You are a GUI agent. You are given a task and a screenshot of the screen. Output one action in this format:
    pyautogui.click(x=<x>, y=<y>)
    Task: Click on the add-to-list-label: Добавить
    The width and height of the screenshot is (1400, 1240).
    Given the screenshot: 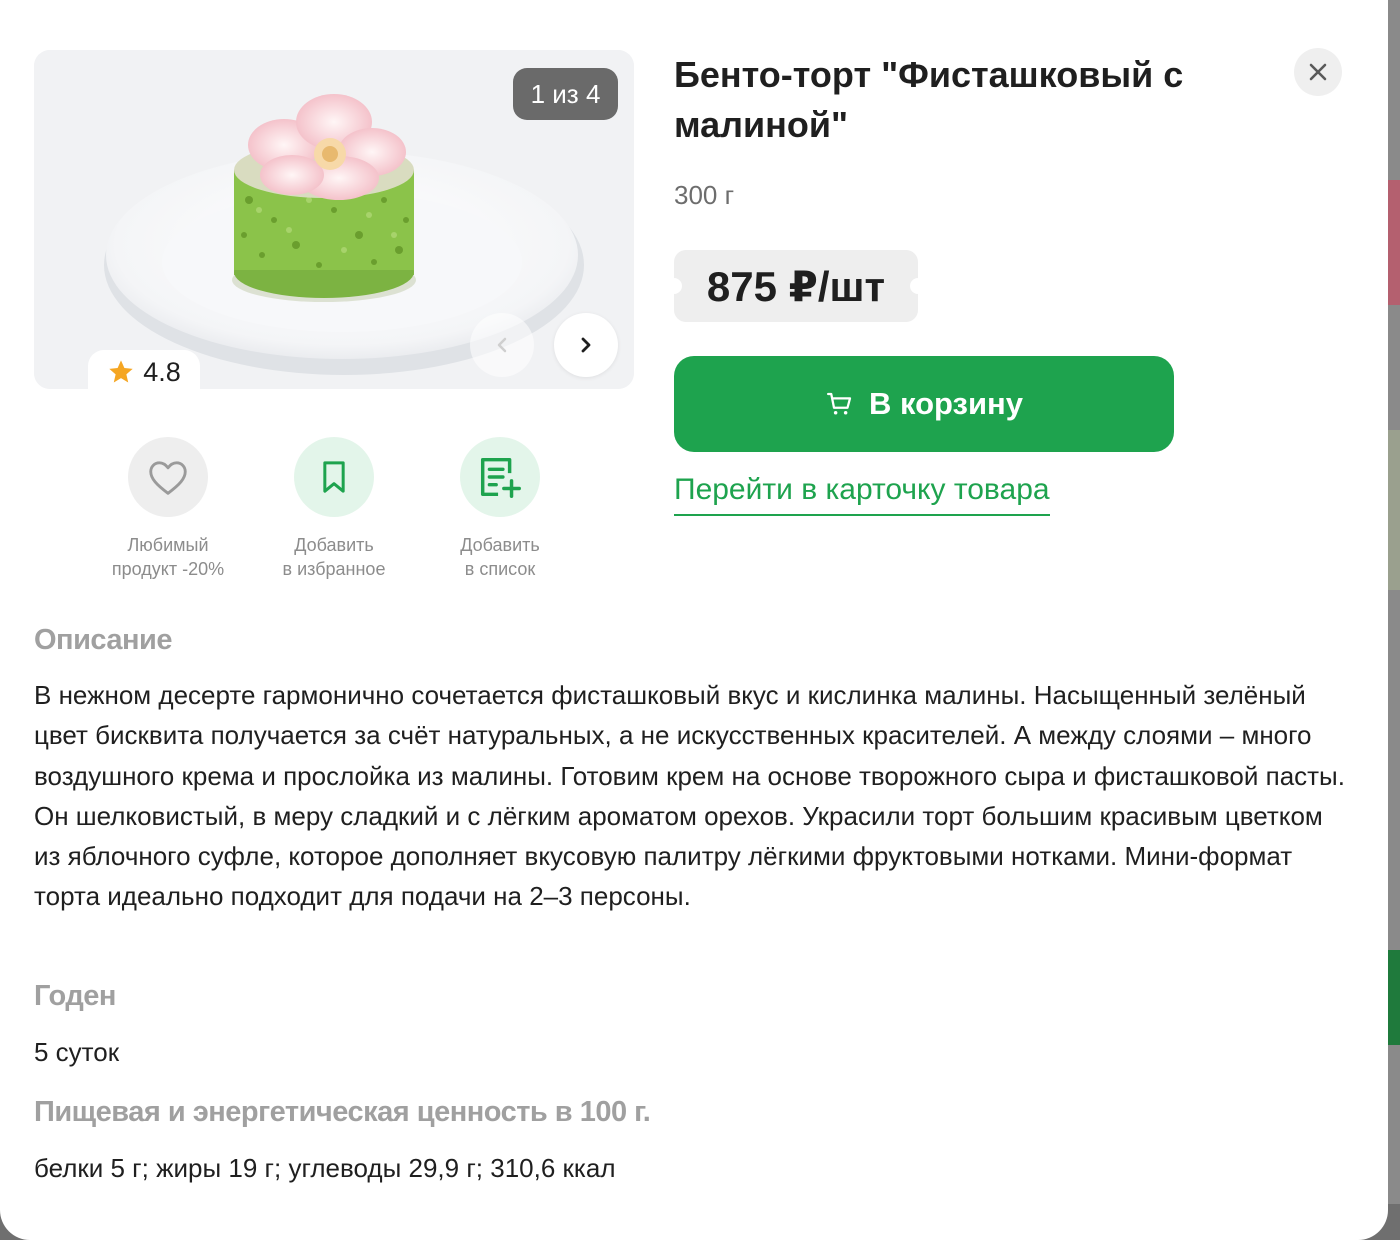 What is the action you would take?
    pyautogui.click(x=500, y=545)
    